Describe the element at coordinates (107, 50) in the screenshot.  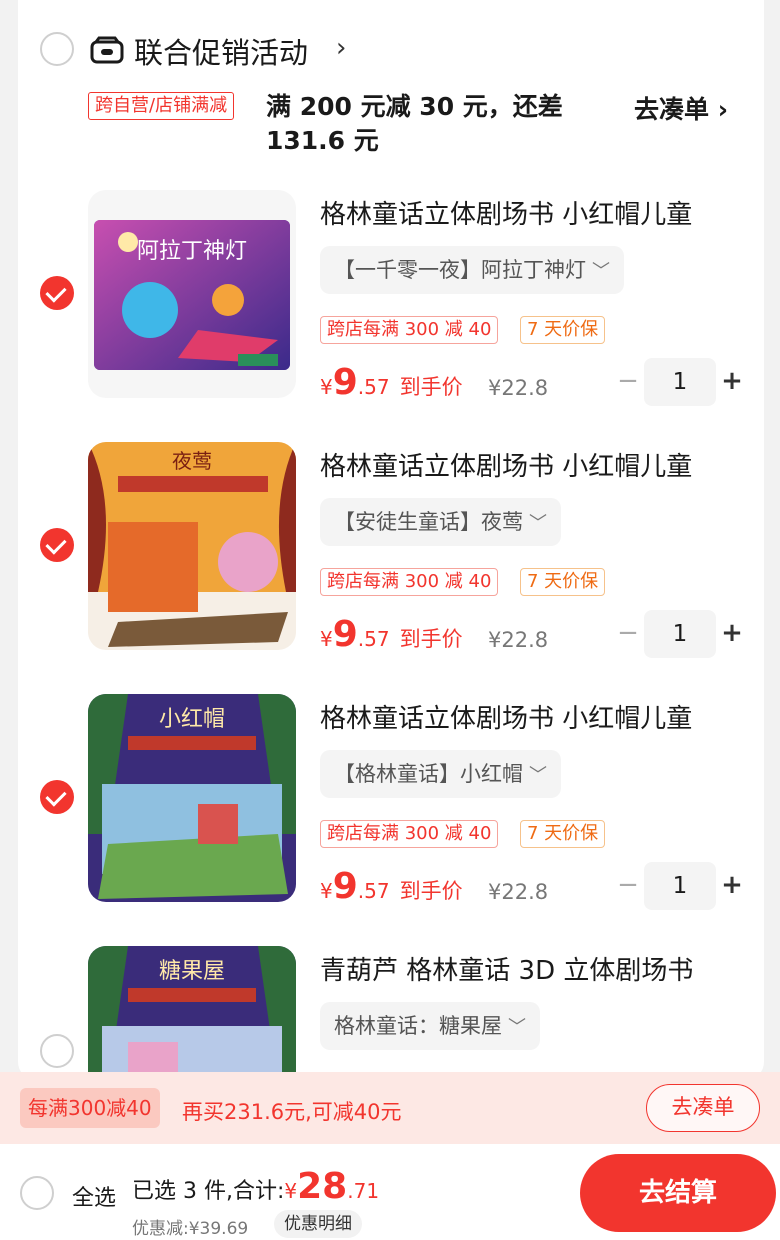
I see `shop-icon` at that location.